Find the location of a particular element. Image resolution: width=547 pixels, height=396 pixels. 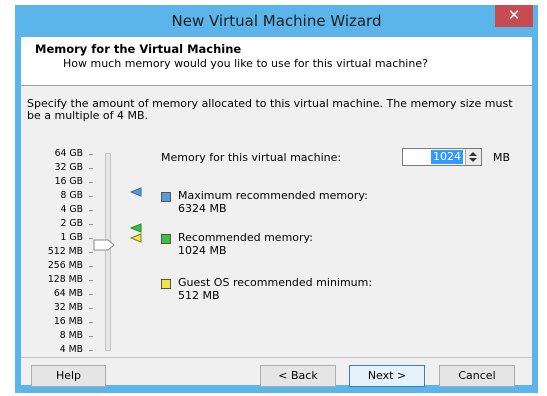

memory-field-label: Memory for this virtual machine: is located at coordinates (251, 157).